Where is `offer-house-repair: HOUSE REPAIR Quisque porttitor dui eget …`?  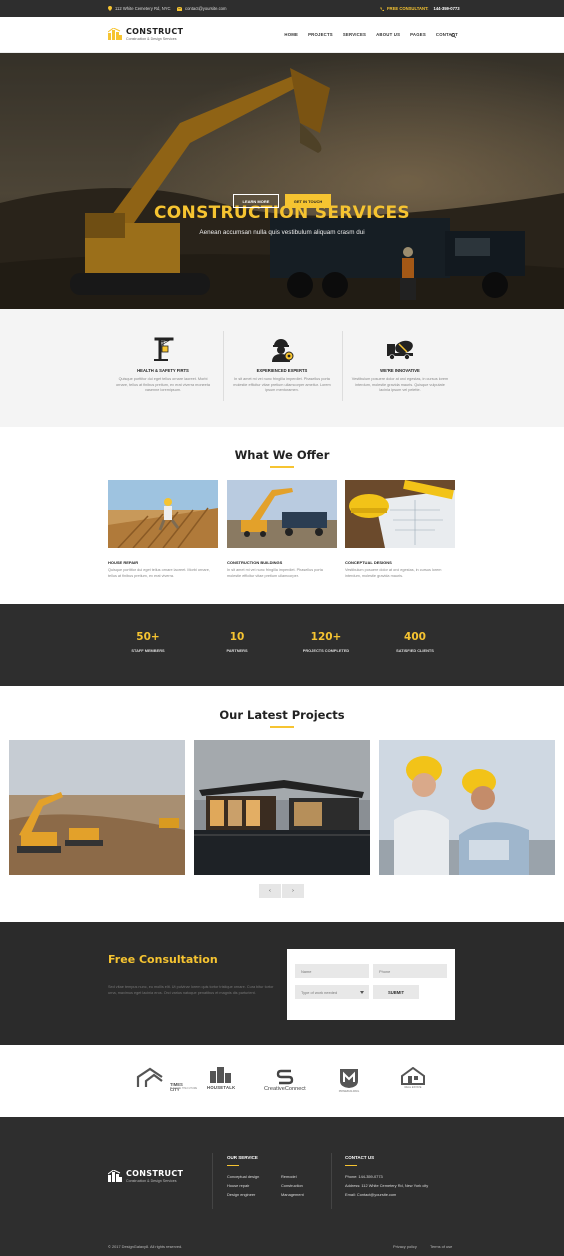 offer-house-repair: HOUSE REPAIR Quisque porttitor dui eget … is located at coordinates (163, 529).